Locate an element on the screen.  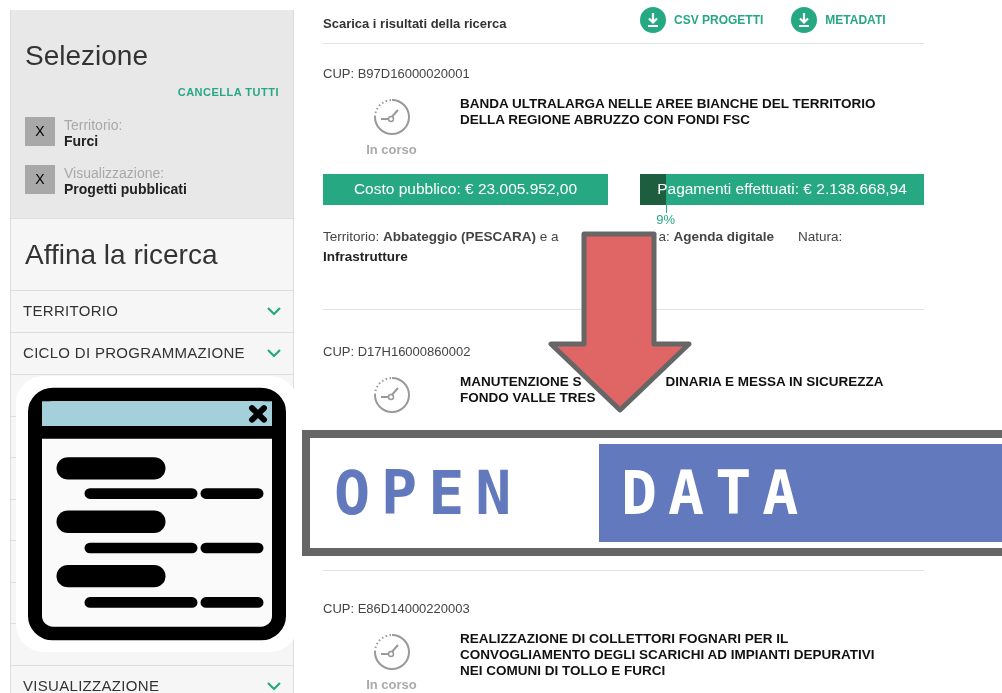
cost-bar: Costo pubblico: € 23.005.952,00 is located at coordinates (465, 189).